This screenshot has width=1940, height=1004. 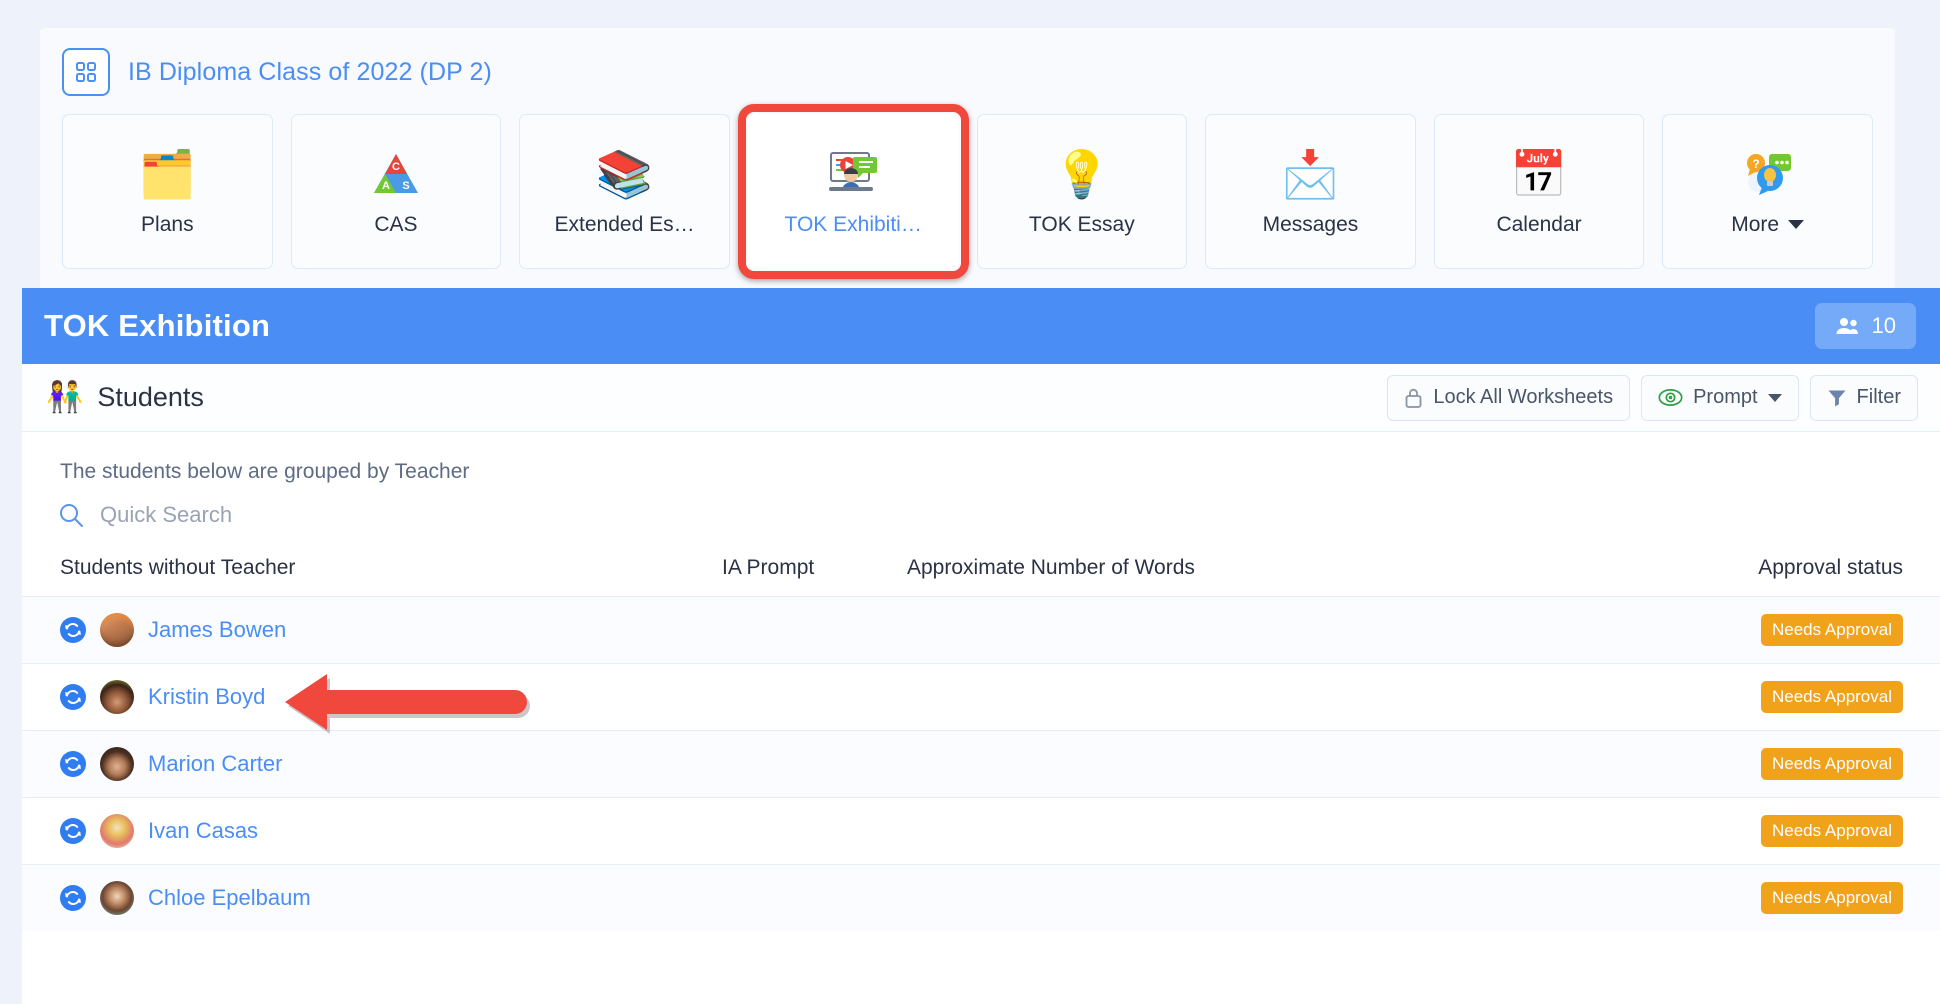 What do you see at coordinates (167, 224) in the screenshot?
I see `tile-label: Plans` at bounding box center [167, 224].